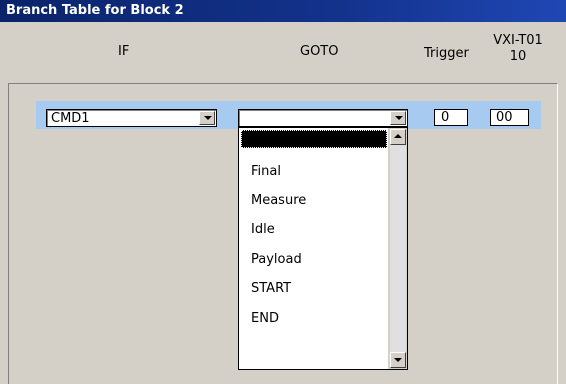  I want to click on column-header-vxi: VXI-T01 10, so click(518, 49).